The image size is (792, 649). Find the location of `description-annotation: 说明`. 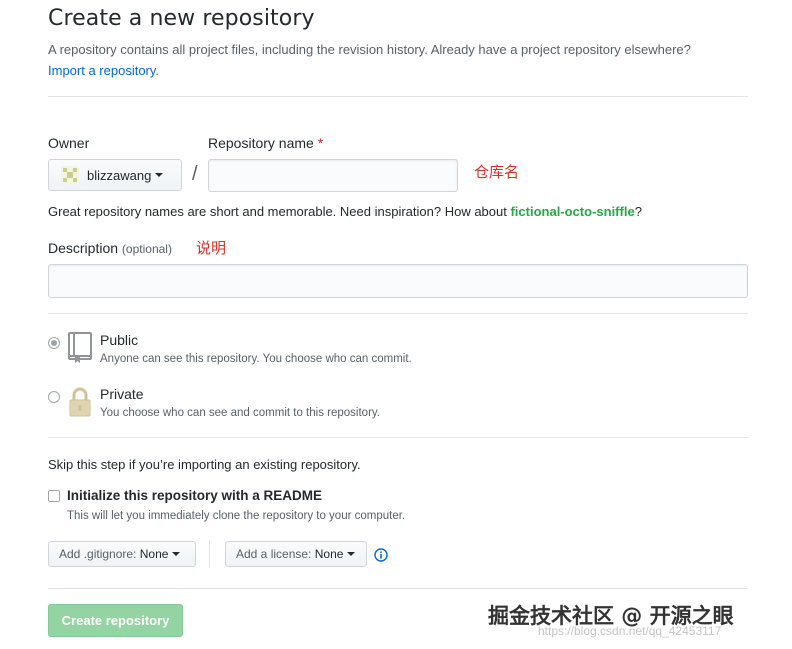

description-annotation: 说明 is located at coordinates (211, 248).